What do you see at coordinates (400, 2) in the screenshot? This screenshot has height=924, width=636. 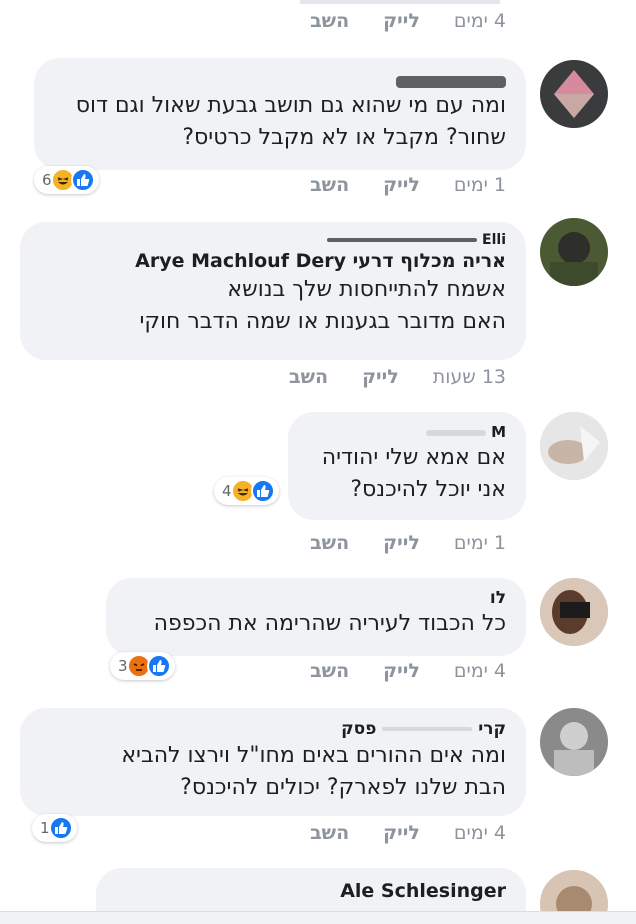 I see `top-divider` at bounding box center [400, 2].